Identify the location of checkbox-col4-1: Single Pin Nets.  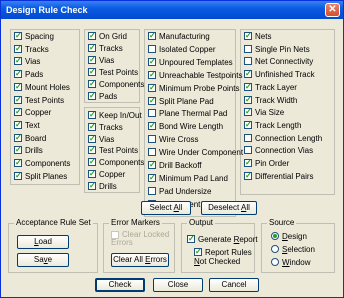
(277, 49).